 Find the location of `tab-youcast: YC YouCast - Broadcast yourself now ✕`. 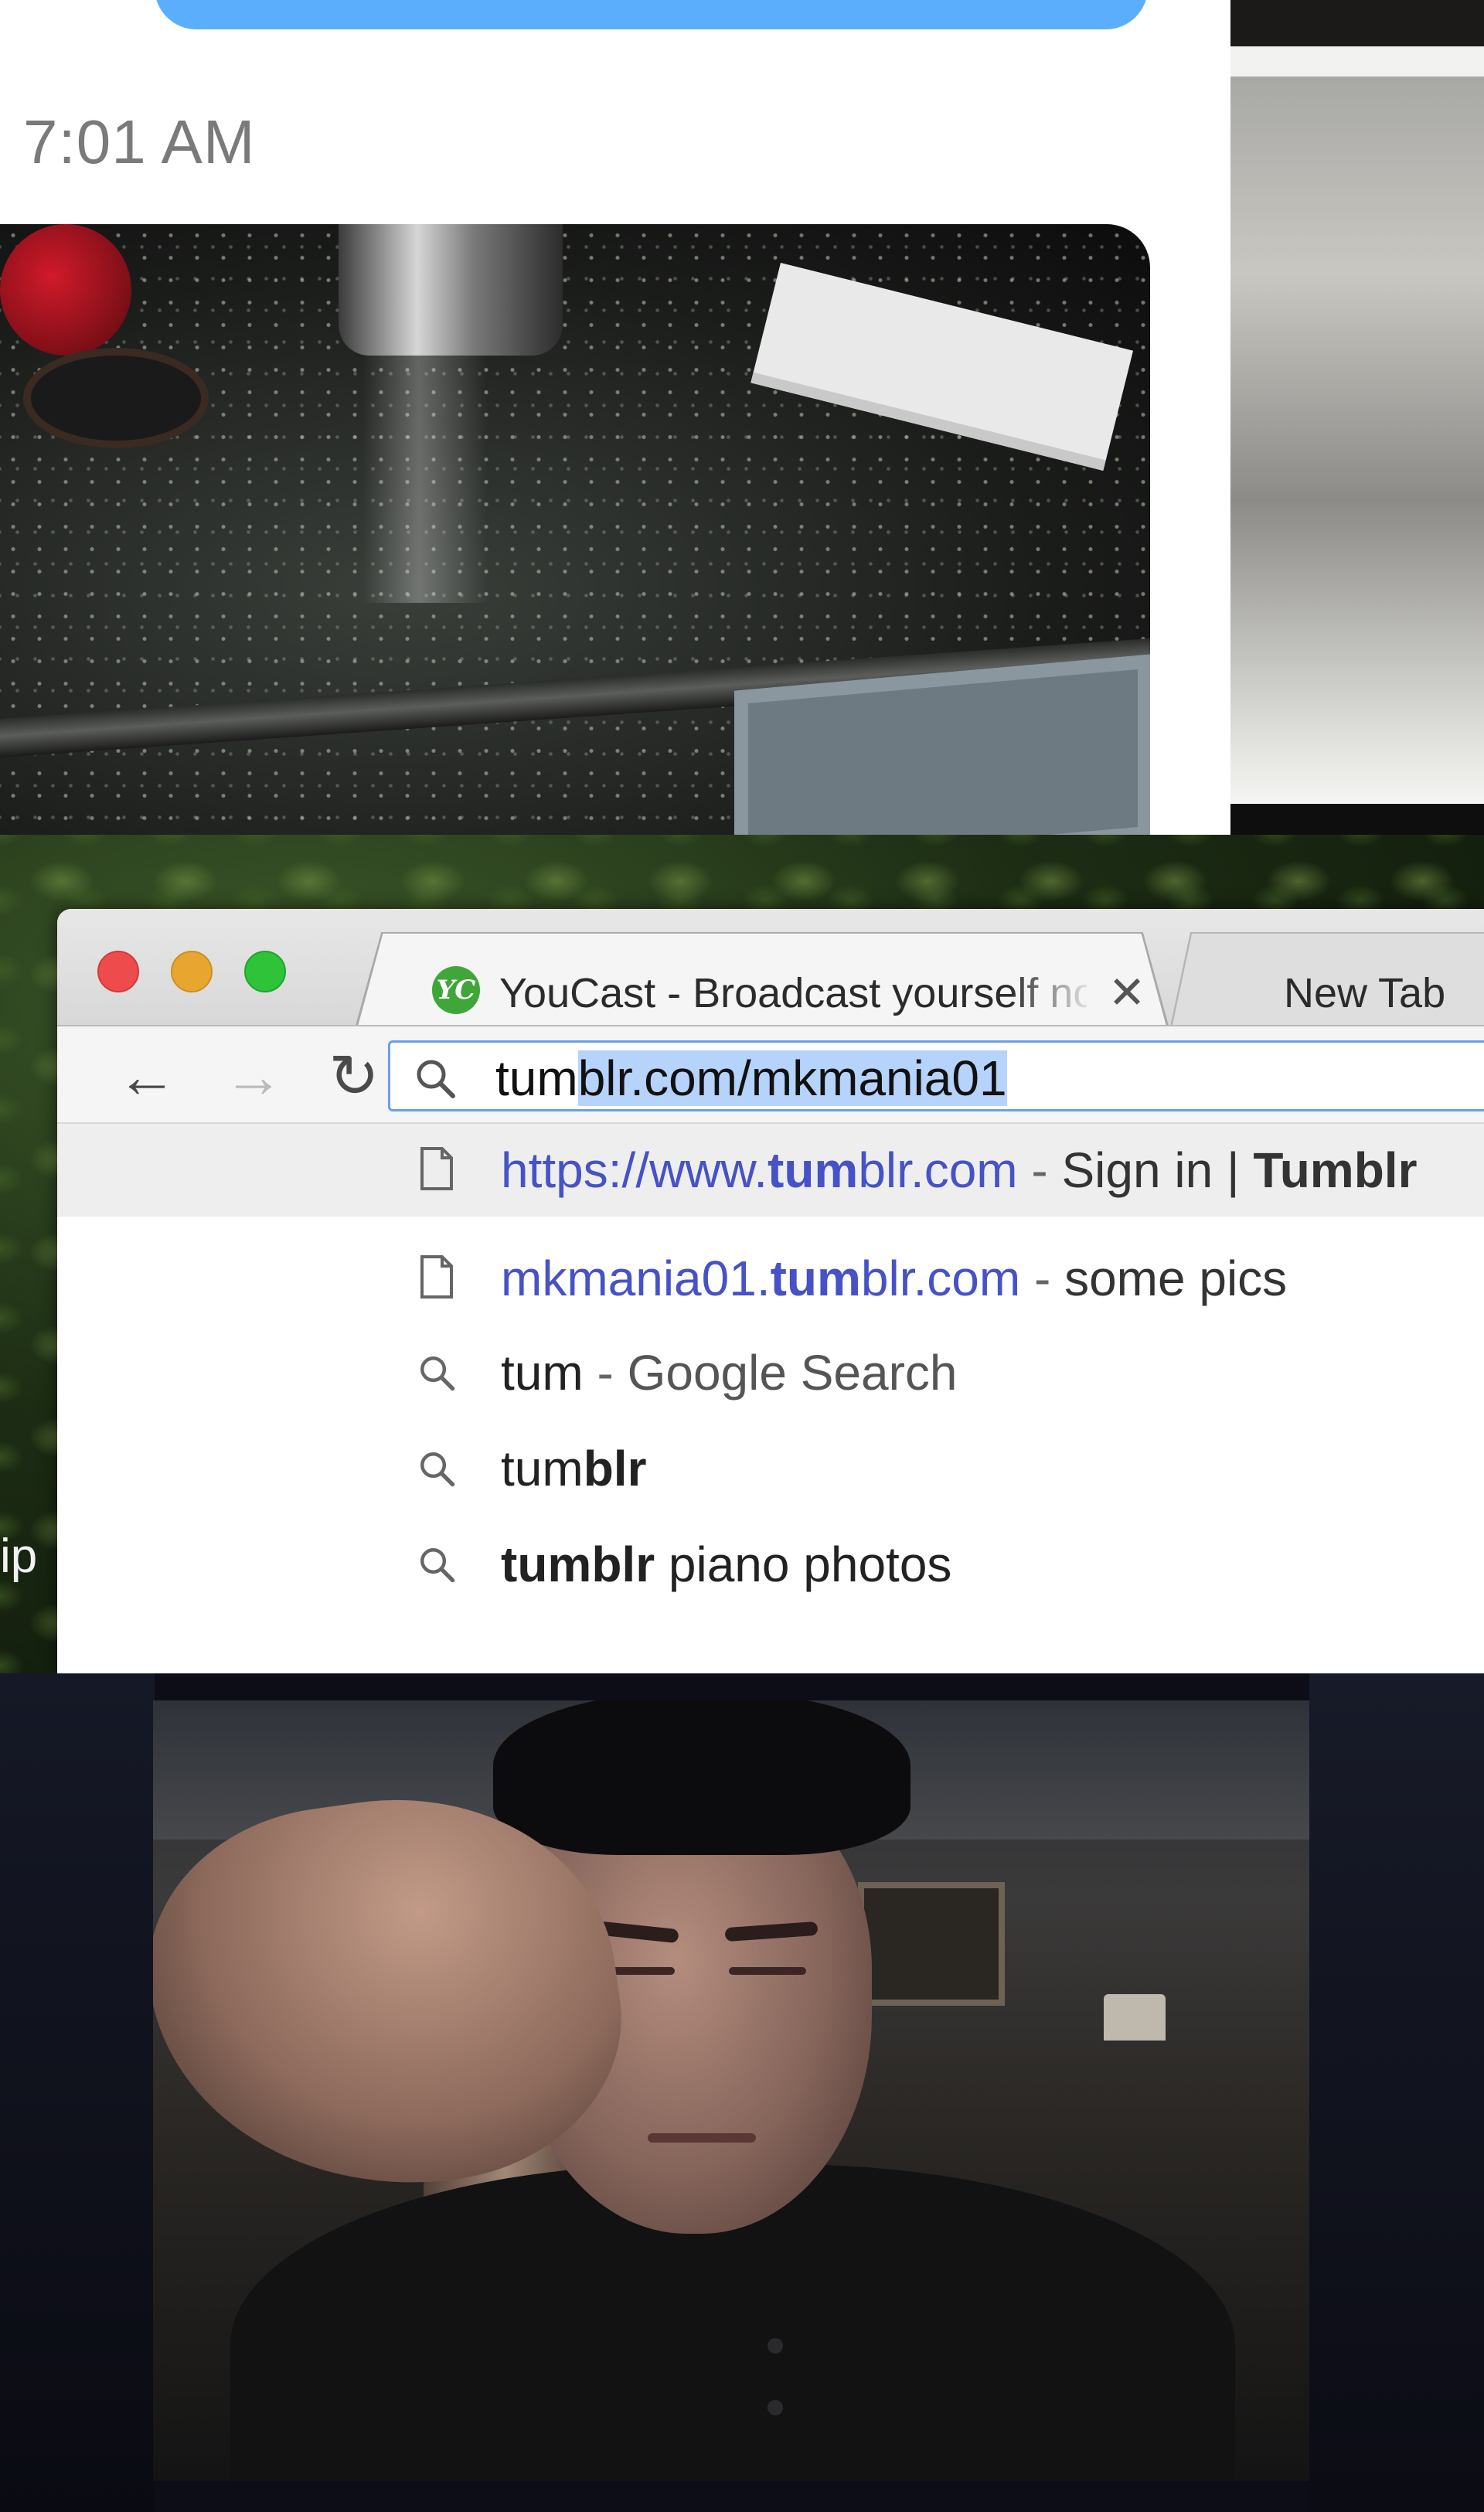

tab-youcast: YC YouCast - Broadcast yourself now ✕ is located at coordinates (762, 979).